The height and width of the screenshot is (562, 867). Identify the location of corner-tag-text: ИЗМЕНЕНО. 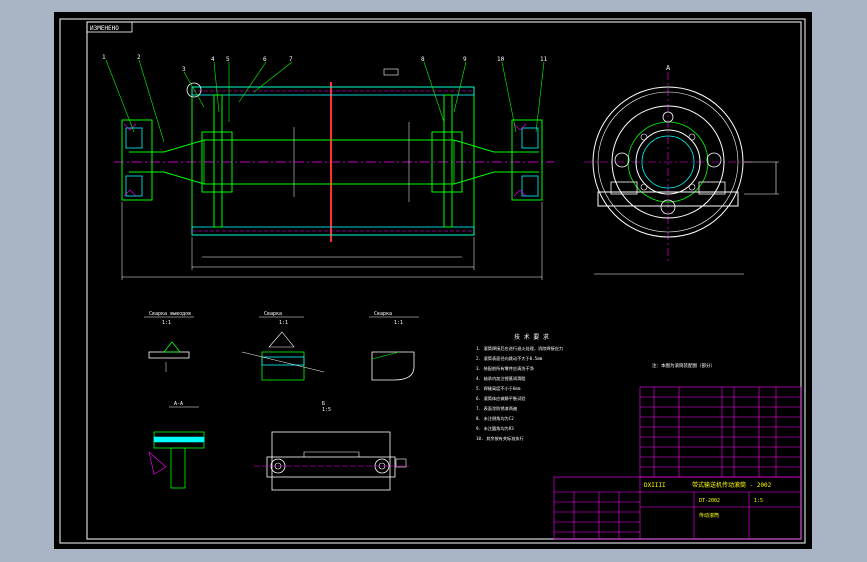
(104, 28).